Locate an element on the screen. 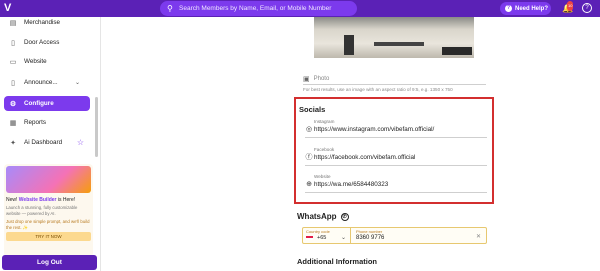 The image size is (600, 271). additional-information-title: Additional Information is located at coordinates (337, 261).